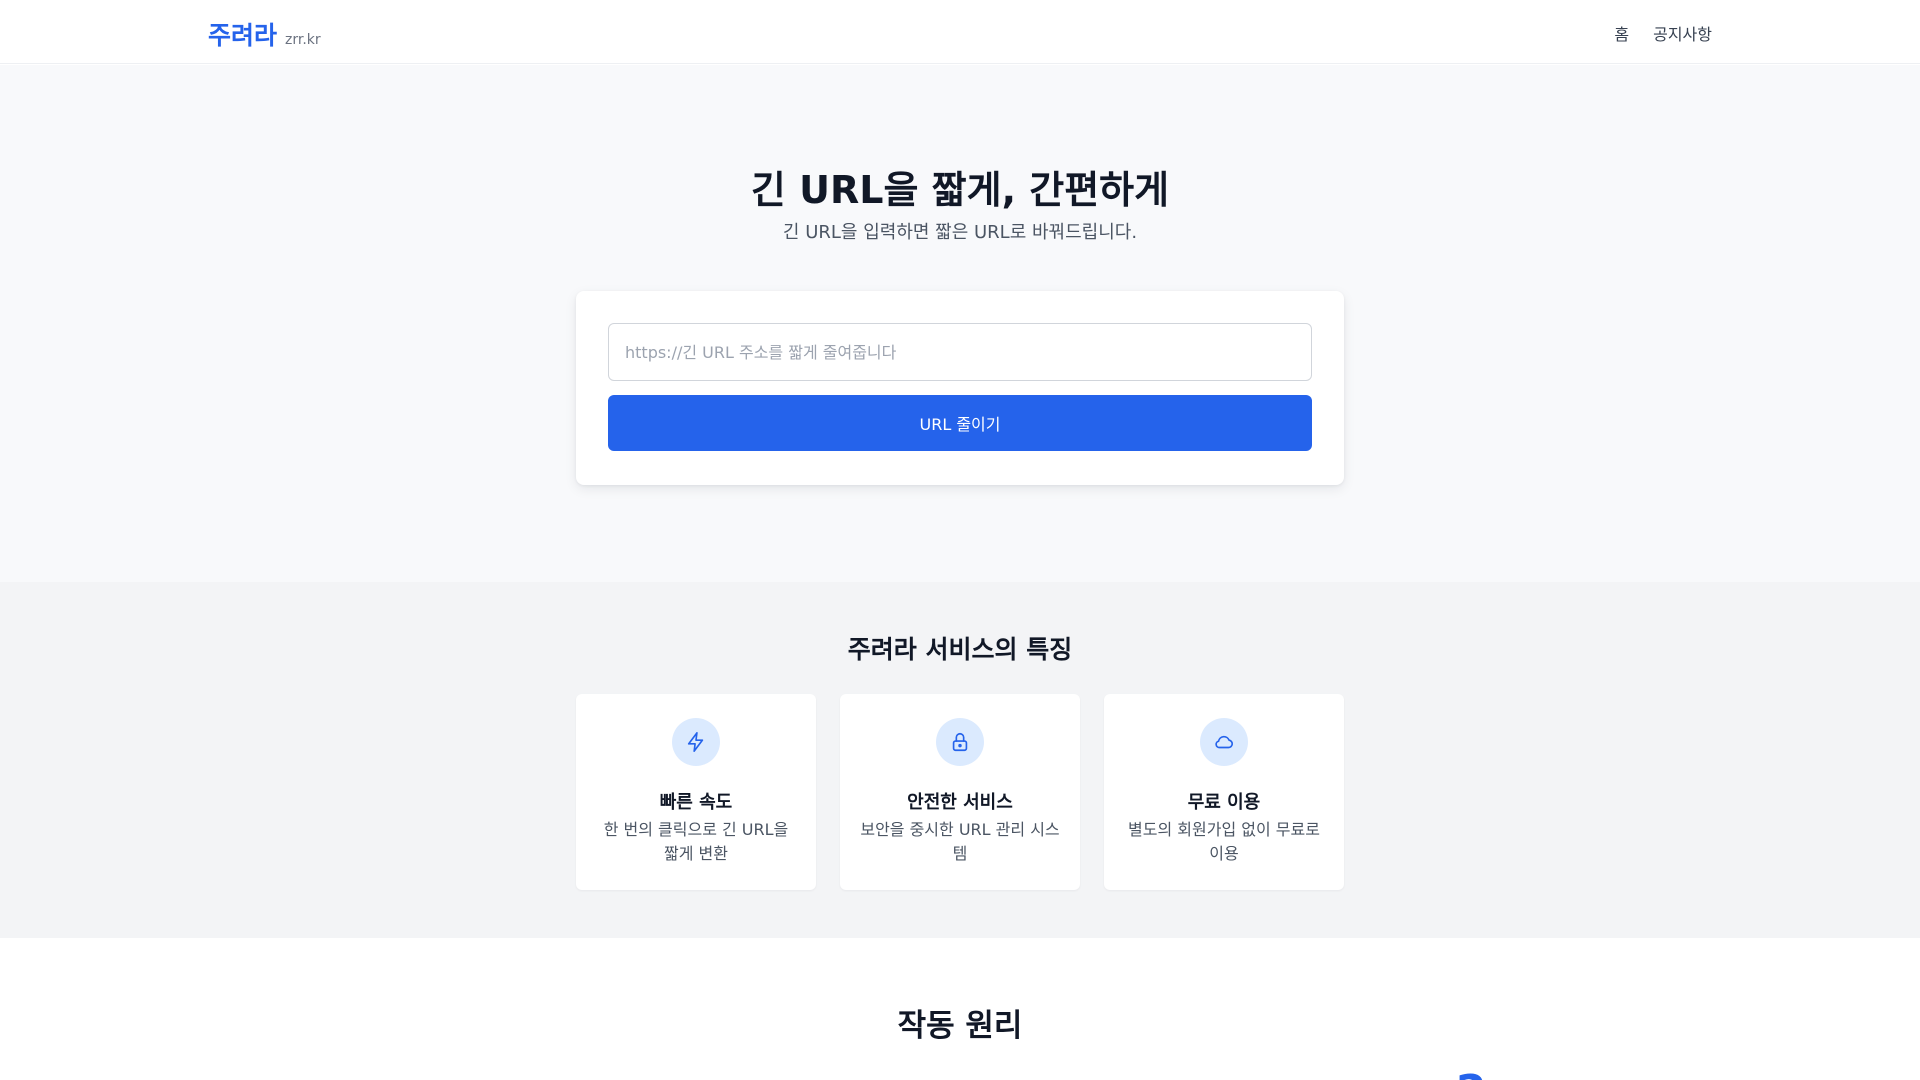 This screenshot has width=1920, height=1080. I want to click on feature-card-security: 안전한 서비스 보안을 중시한 URL 관리 시스템, so click(960, 792).